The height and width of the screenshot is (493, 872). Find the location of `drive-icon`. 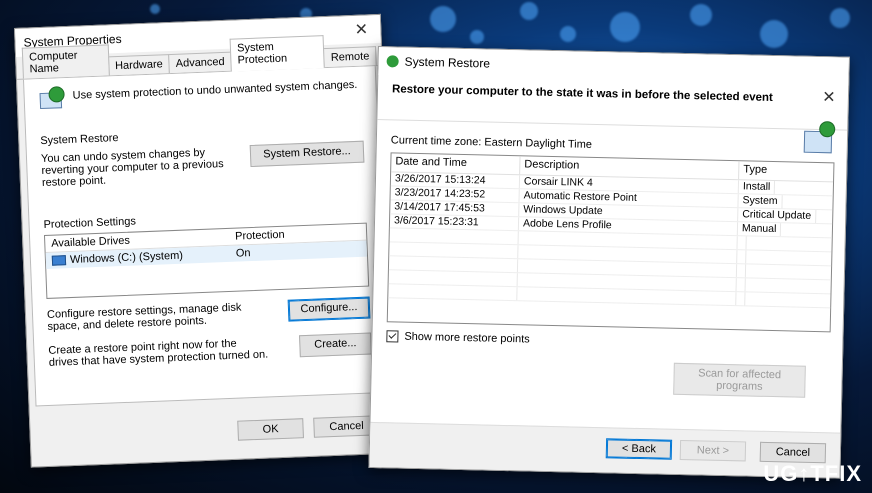

drive-icon is located at coordinates (59, 260).